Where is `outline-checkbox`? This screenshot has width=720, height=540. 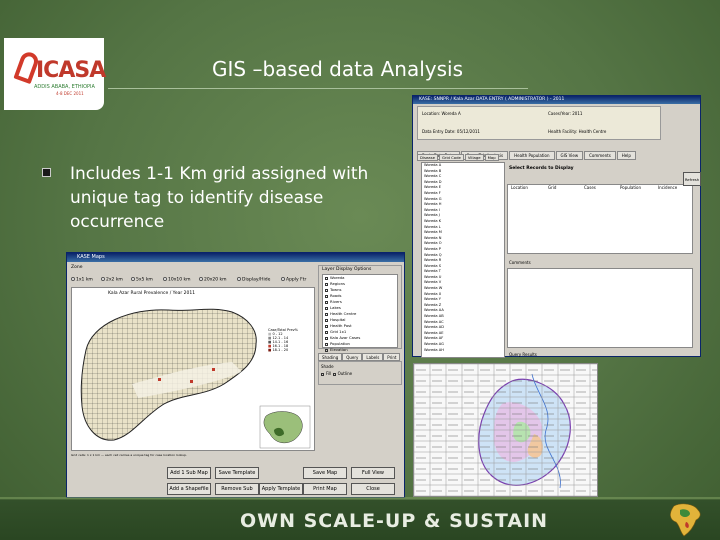 outline-checkbox is located at coordinates (334, 374).